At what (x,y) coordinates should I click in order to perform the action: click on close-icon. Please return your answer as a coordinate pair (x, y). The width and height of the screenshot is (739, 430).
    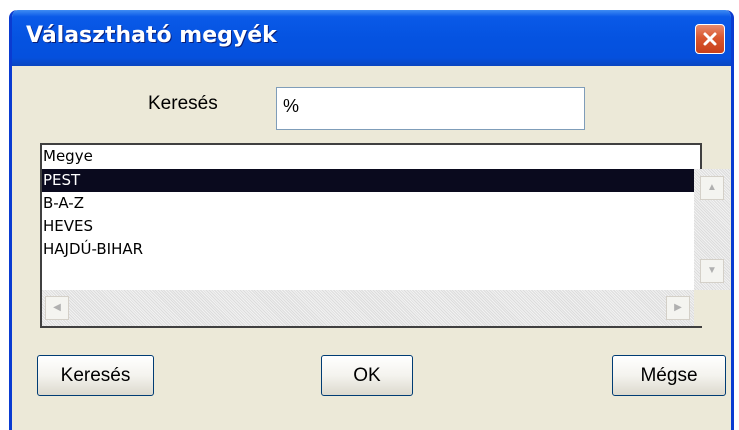
    Looking at the image, I should click on (710, 39).